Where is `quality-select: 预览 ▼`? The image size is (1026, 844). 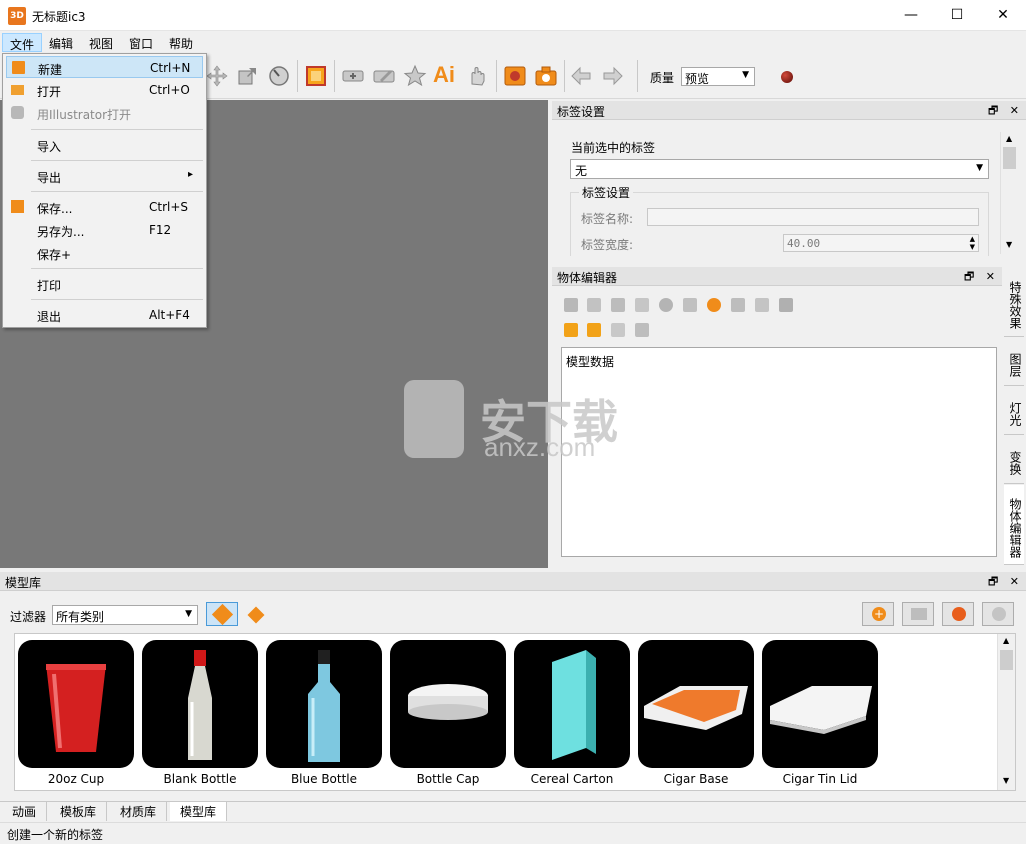 quality-select: 预览 ▼ is located at coordinates (718, 76).